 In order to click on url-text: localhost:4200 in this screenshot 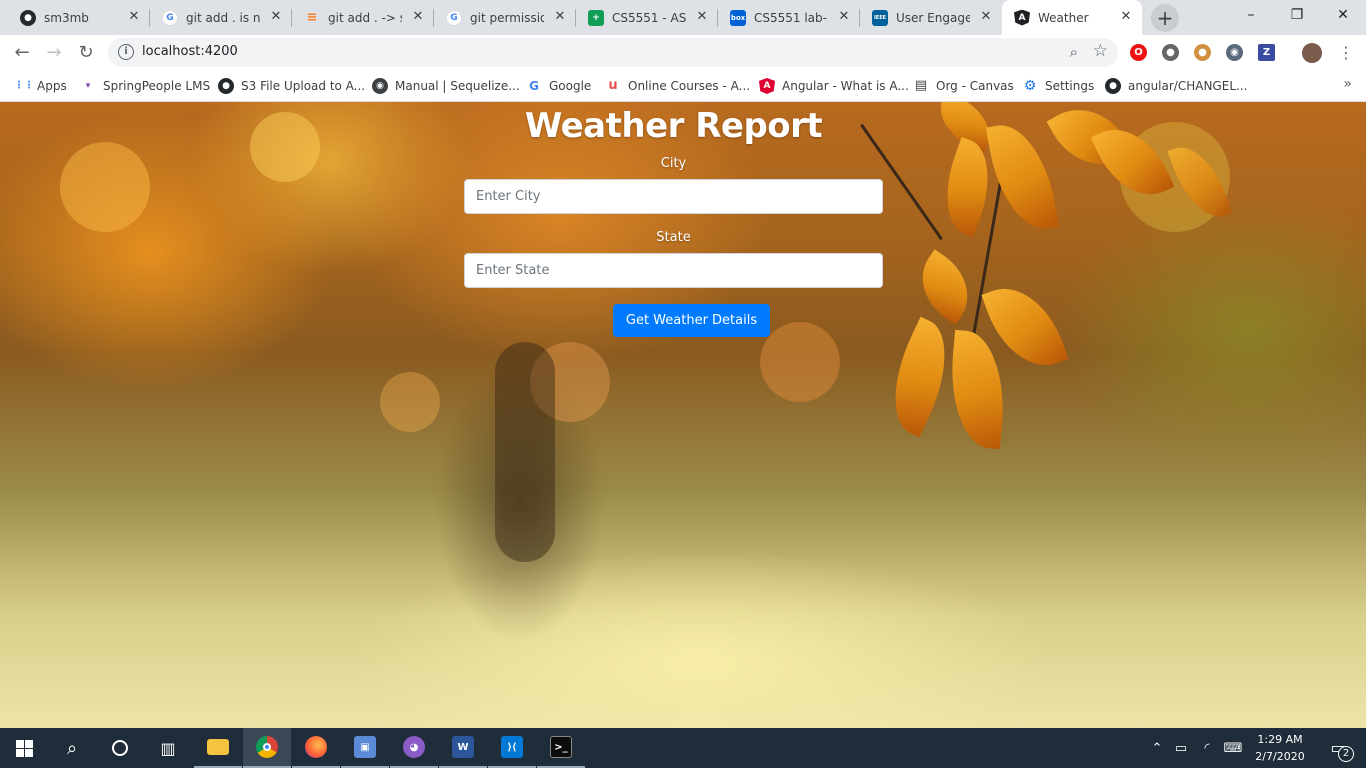, I will do `click(190, 51)`.